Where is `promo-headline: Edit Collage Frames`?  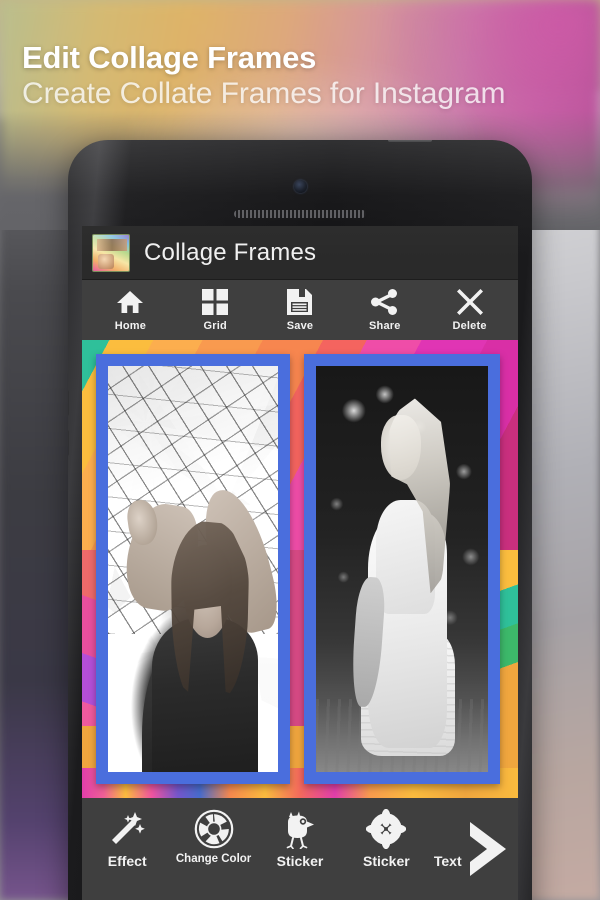
promo-headline: Edit Collage Frames is located at coordinates (169, 57).